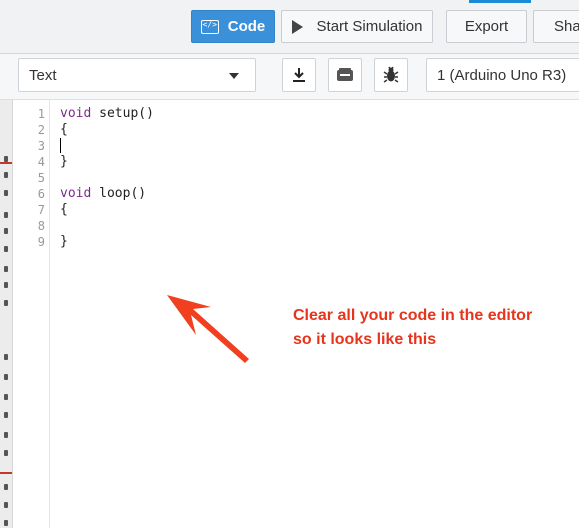 The height and width of the screenshot is (528, 579). Describe the element at coordinates (41, 226) in the screenshot. I see `line-number: 8` at that location.